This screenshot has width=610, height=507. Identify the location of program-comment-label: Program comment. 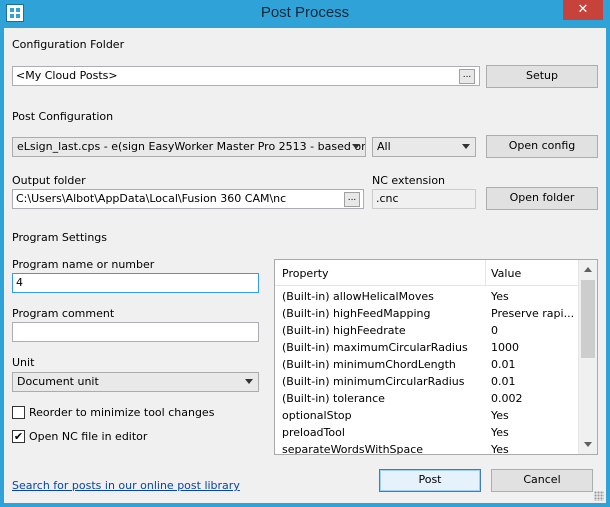
(63, 313).